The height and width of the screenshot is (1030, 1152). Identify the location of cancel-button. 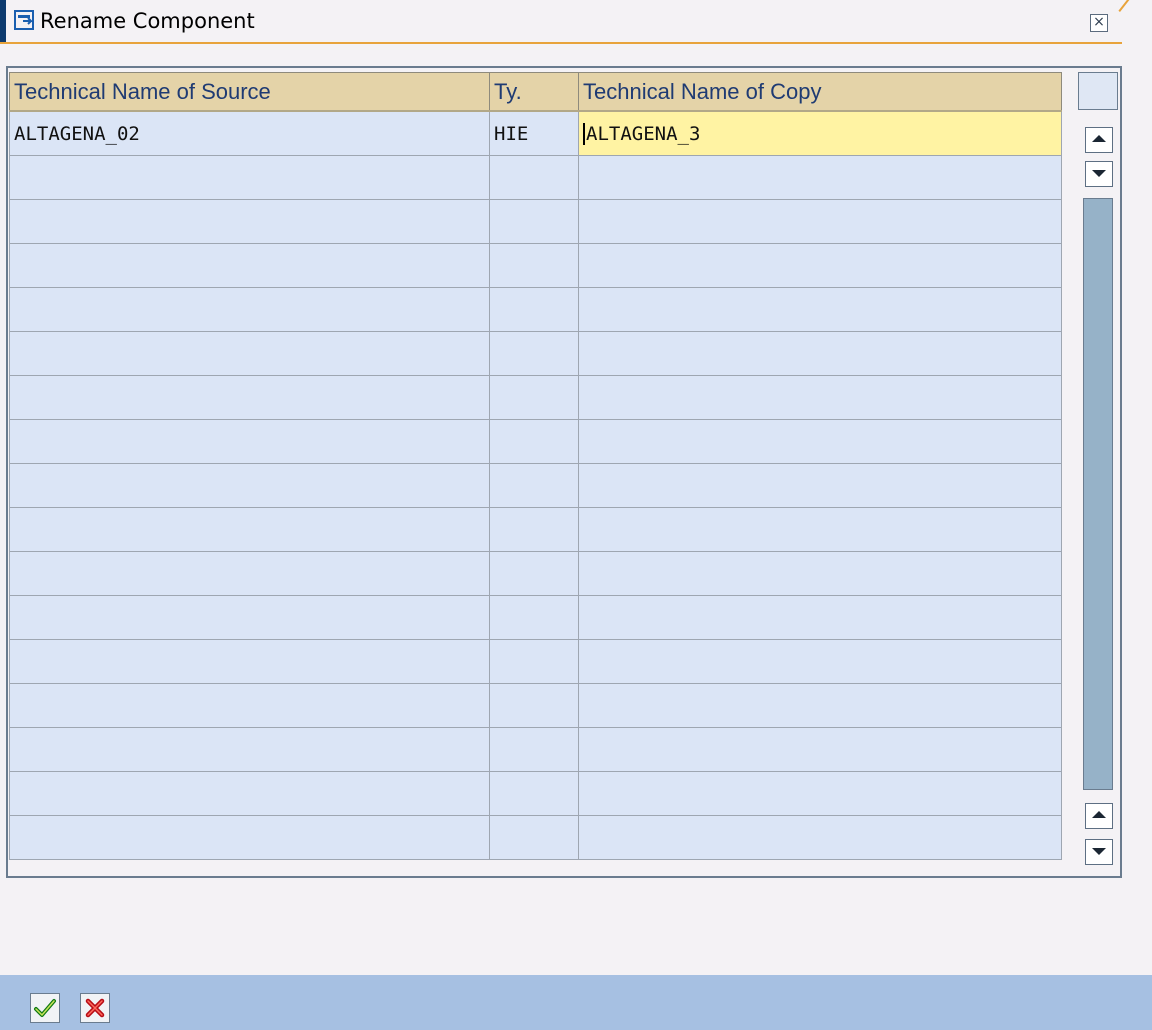
(95, 1008).